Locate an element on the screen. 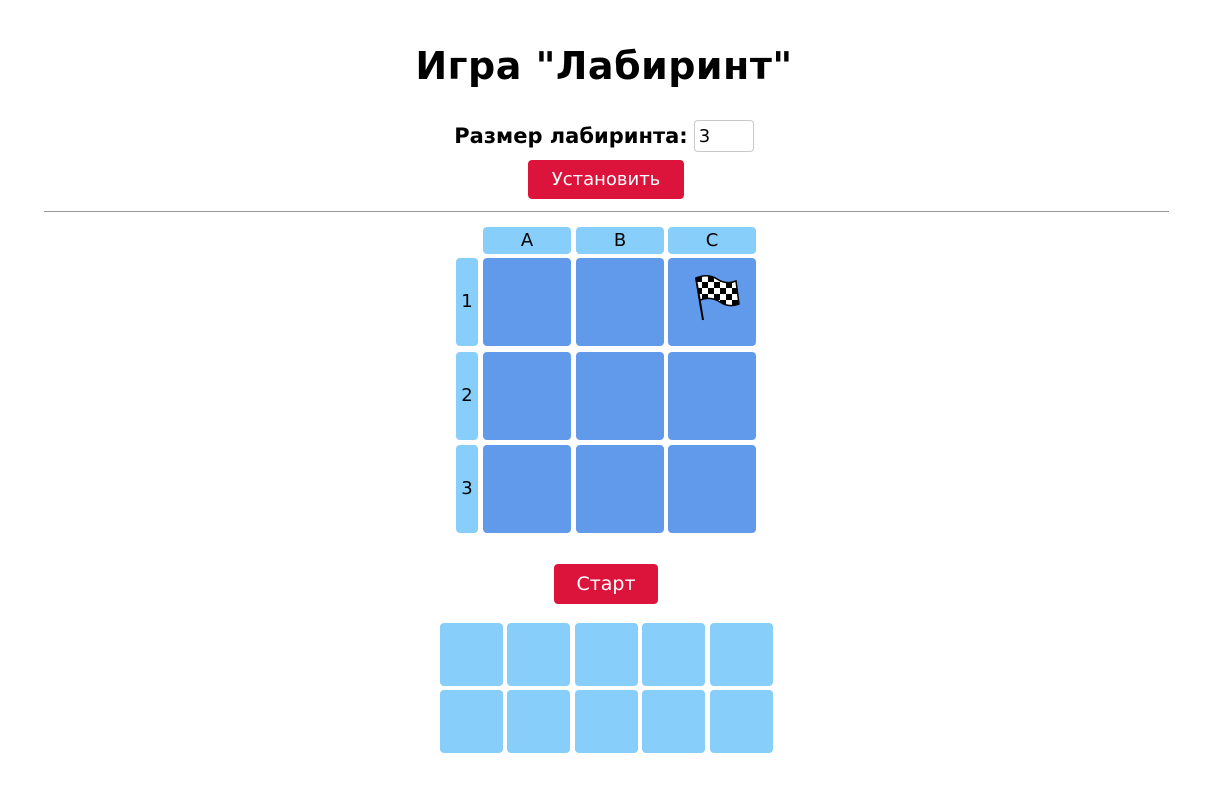 The width and height of the screenshot is (1208, 795). maze-cell-b1 is located at coordinates (620, 302).